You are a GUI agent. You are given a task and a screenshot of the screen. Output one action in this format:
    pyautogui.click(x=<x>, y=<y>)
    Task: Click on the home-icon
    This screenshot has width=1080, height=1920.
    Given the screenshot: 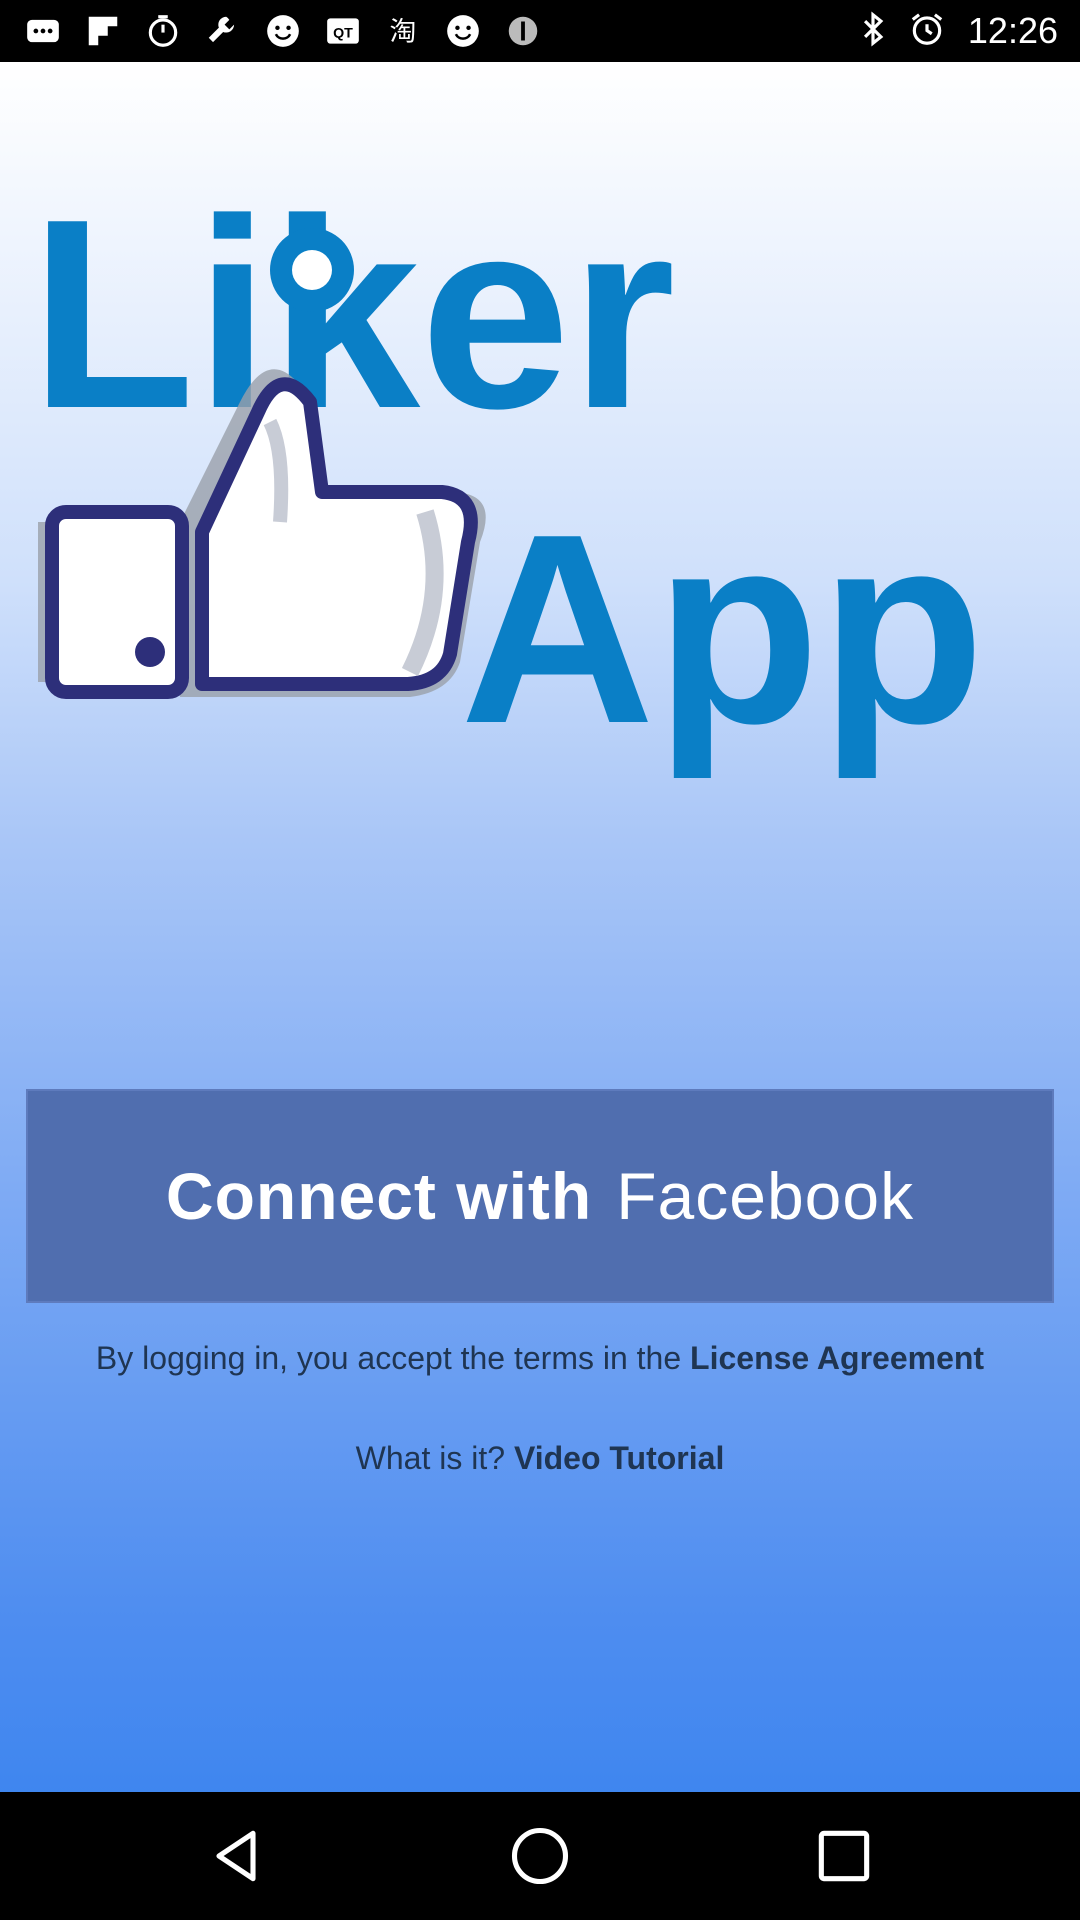 What is the action you would take?
    pyautogui.click(x=540, y=1856)
    